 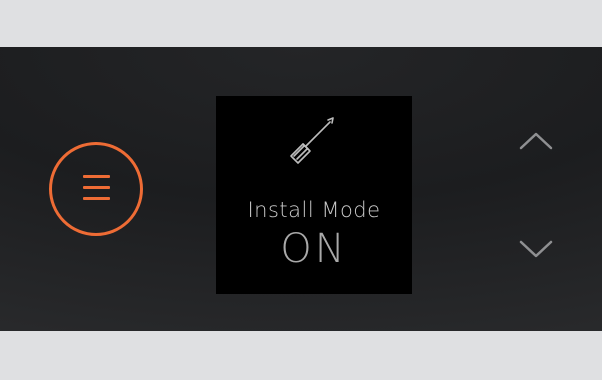 I want to click on chevron-up-icon, so click(x=536, y=141).